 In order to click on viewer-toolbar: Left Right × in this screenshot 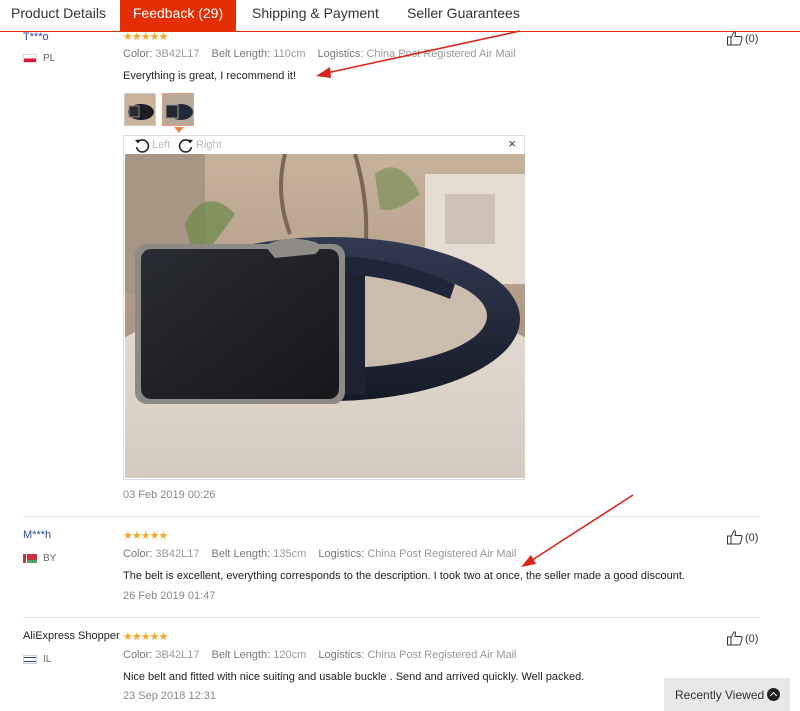, I will do `click(324, 145)`.